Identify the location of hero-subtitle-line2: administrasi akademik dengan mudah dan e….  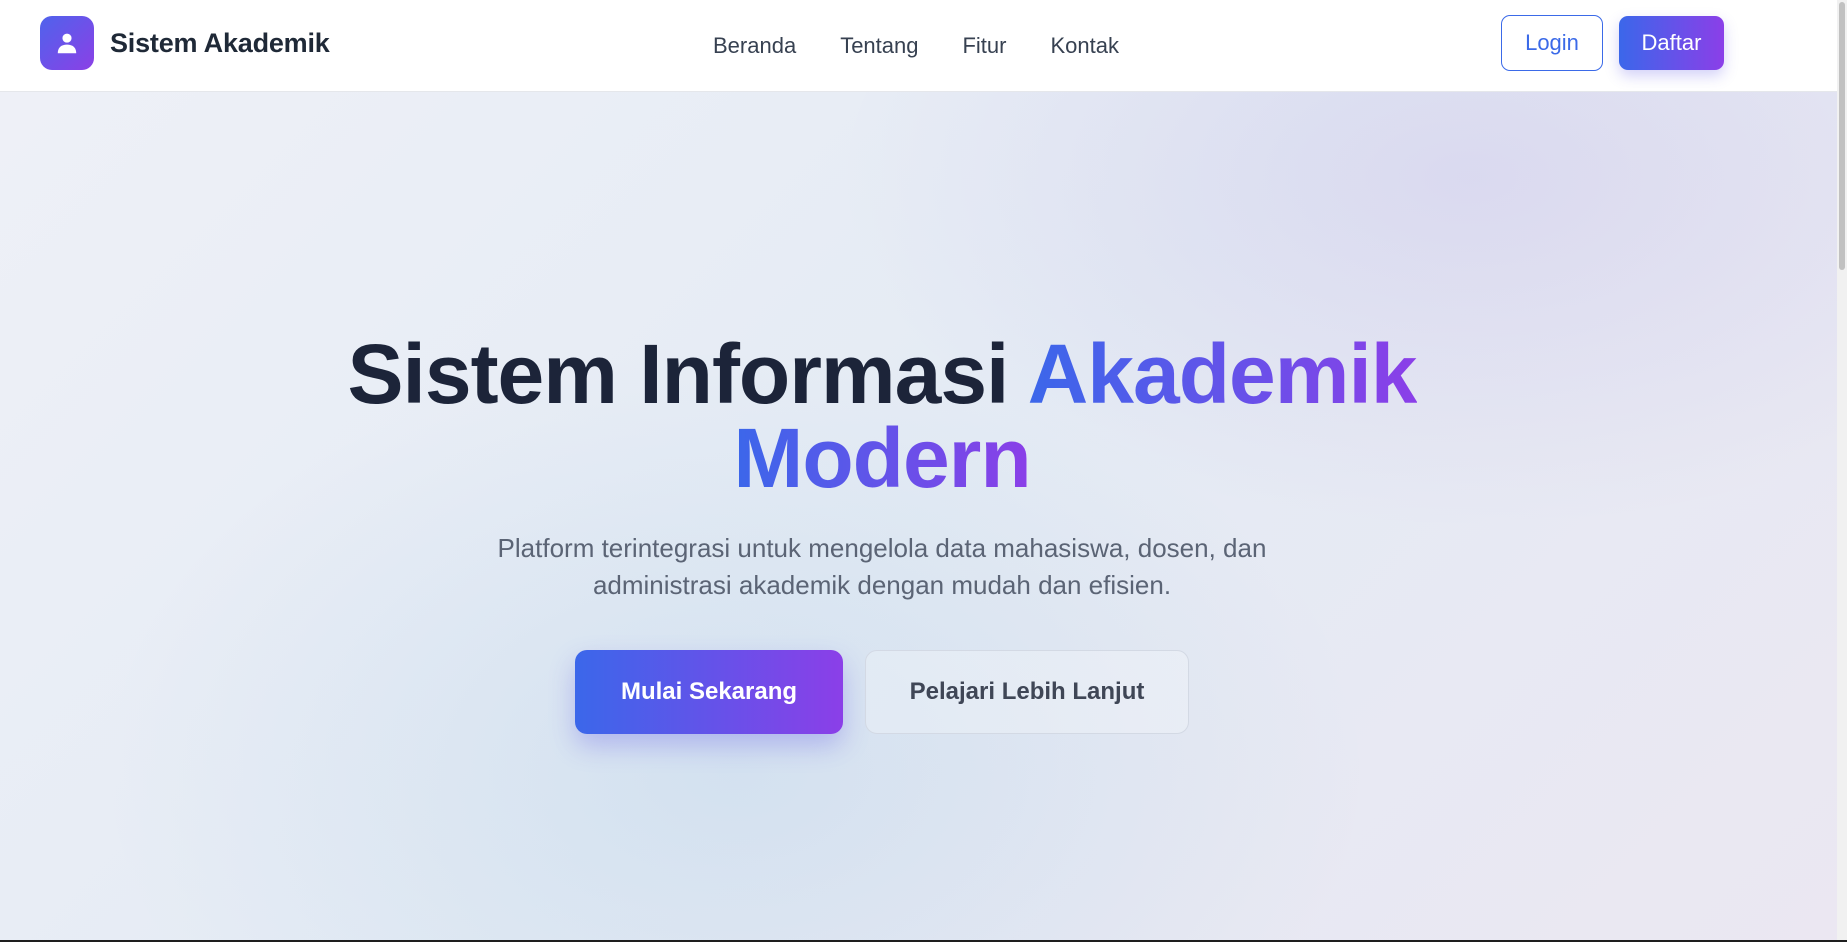
(882, 585).